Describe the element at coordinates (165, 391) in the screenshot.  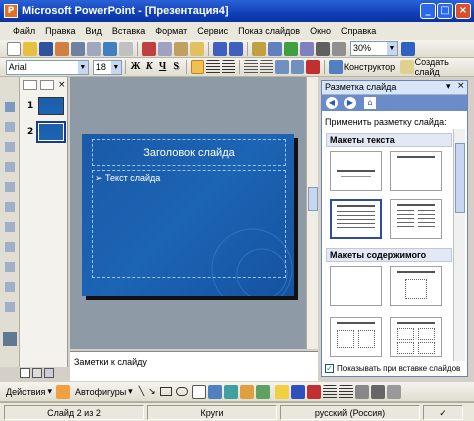
I see `rectangle-icon` at that location.